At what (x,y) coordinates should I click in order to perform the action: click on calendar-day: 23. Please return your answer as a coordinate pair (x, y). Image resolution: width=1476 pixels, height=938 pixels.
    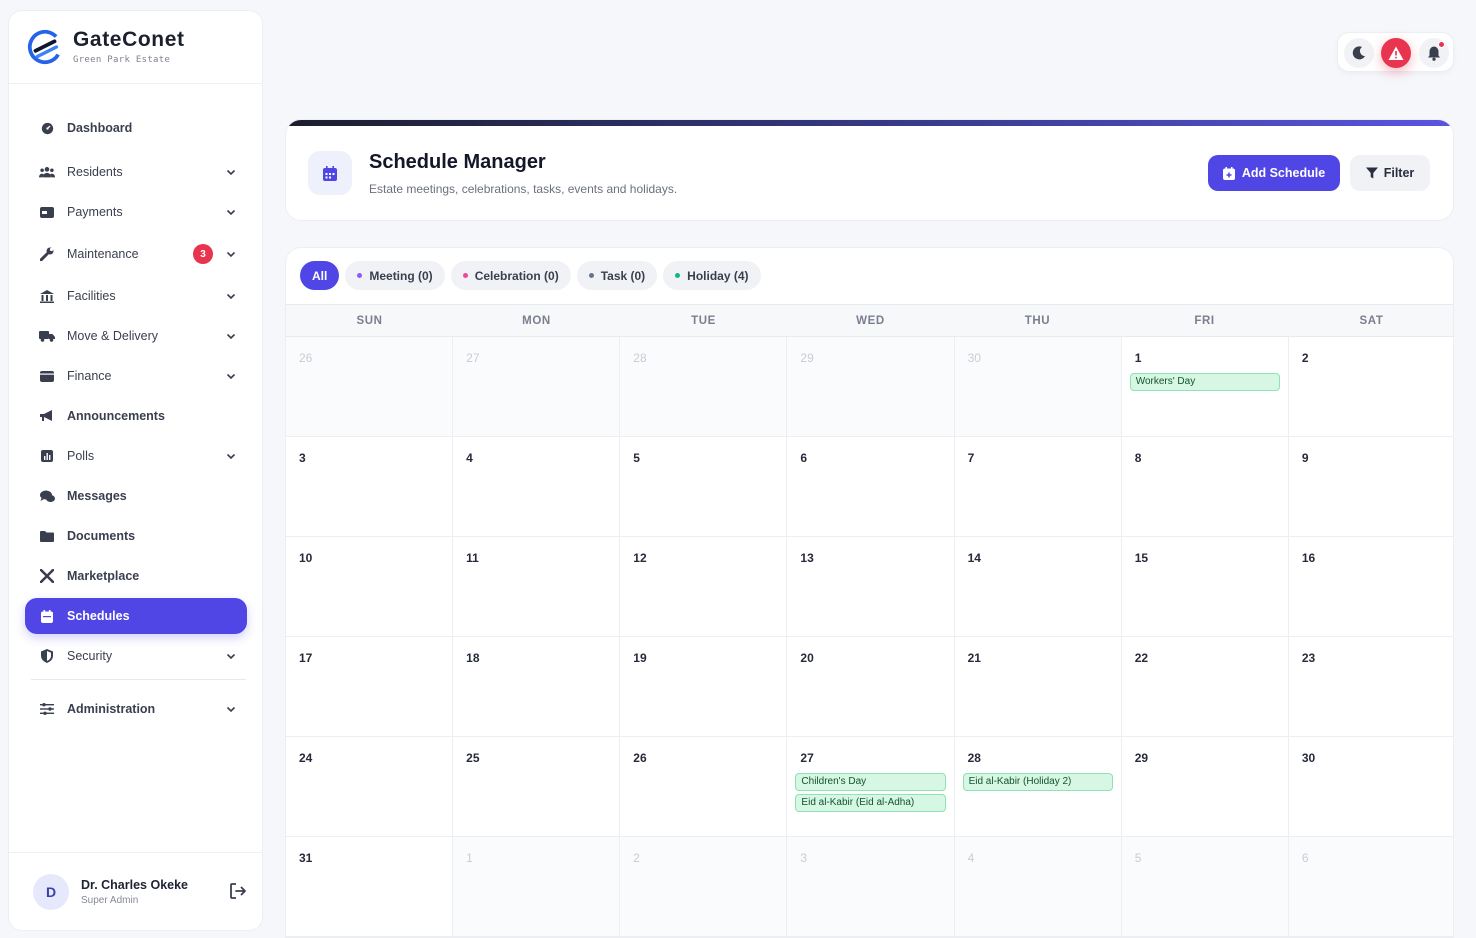
    Looking at the image, I should click on (1371, 686).